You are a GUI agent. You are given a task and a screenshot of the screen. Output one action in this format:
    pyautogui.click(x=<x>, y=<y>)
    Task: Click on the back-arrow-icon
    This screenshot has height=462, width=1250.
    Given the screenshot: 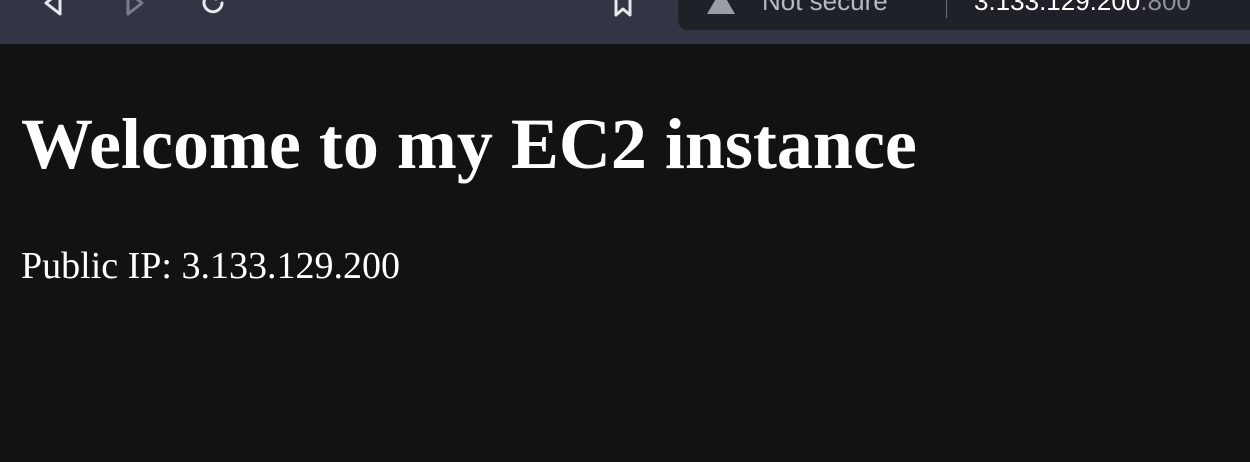 What is the action you would take?
    pyautogui.click(x=55, y=10)
    